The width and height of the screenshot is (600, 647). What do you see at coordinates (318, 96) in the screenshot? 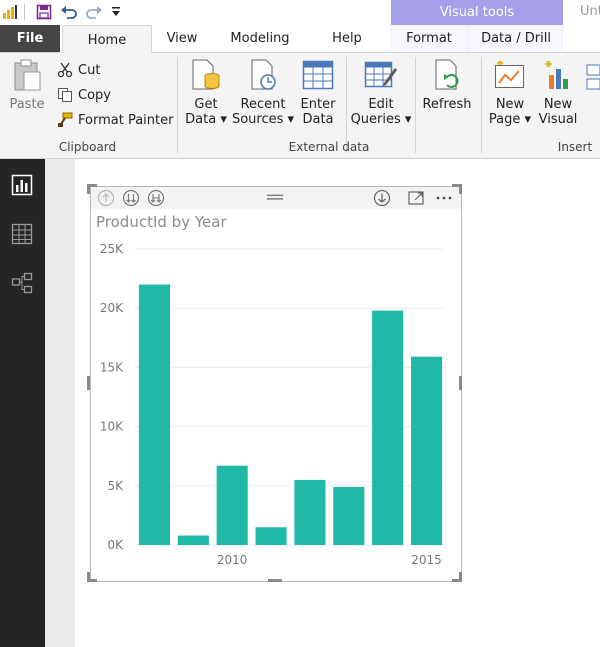
I see `enter-data-button: Enter Data` at bounding box center [318, 96].